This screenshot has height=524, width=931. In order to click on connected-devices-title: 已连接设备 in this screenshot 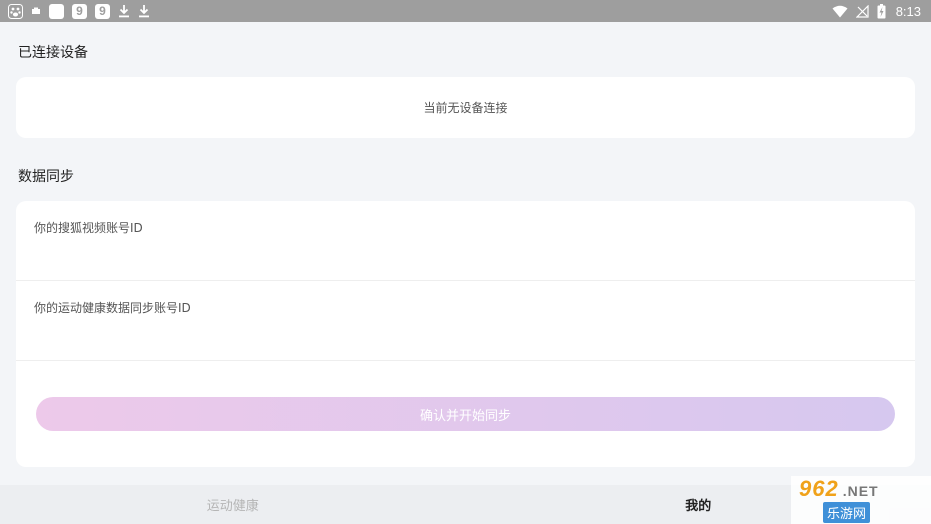, I will do `click(53, 53)`.